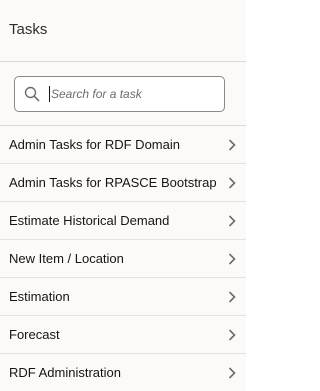 This screenshot has height=391, width=320. What do you see at coordinates (65, 372) in the screenshot?
I see `task-label: RDF Administration` at bounding box center [65, 372].